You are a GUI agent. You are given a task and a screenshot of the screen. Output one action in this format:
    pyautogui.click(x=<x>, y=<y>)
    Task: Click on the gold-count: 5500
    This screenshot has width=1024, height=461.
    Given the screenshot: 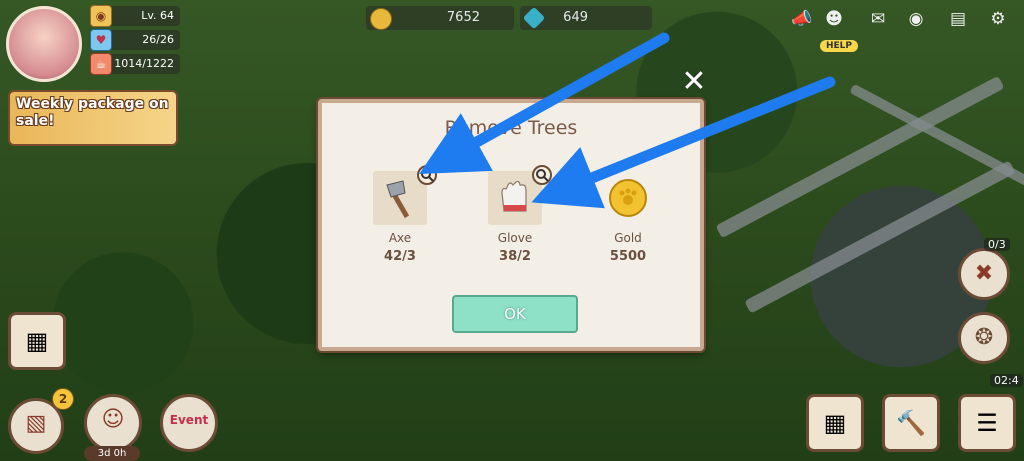 What is the action you would take?
    pyautogui.click(x=628, y=256)
    